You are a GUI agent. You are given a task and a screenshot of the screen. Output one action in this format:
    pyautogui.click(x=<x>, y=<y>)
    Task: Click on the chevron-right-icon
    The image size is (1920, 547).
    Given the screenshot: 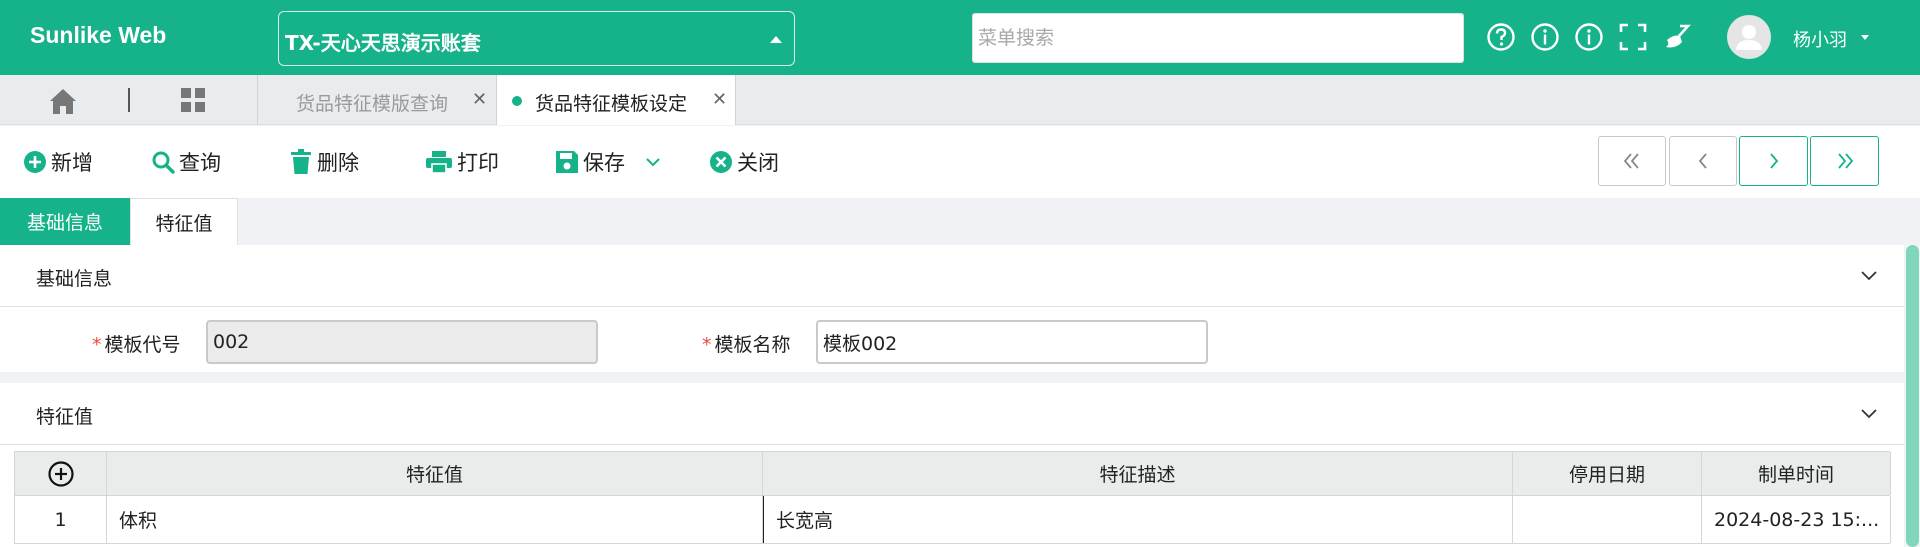 What is the action you would take?
    pyautogui.click(x=1773, y=161)
    